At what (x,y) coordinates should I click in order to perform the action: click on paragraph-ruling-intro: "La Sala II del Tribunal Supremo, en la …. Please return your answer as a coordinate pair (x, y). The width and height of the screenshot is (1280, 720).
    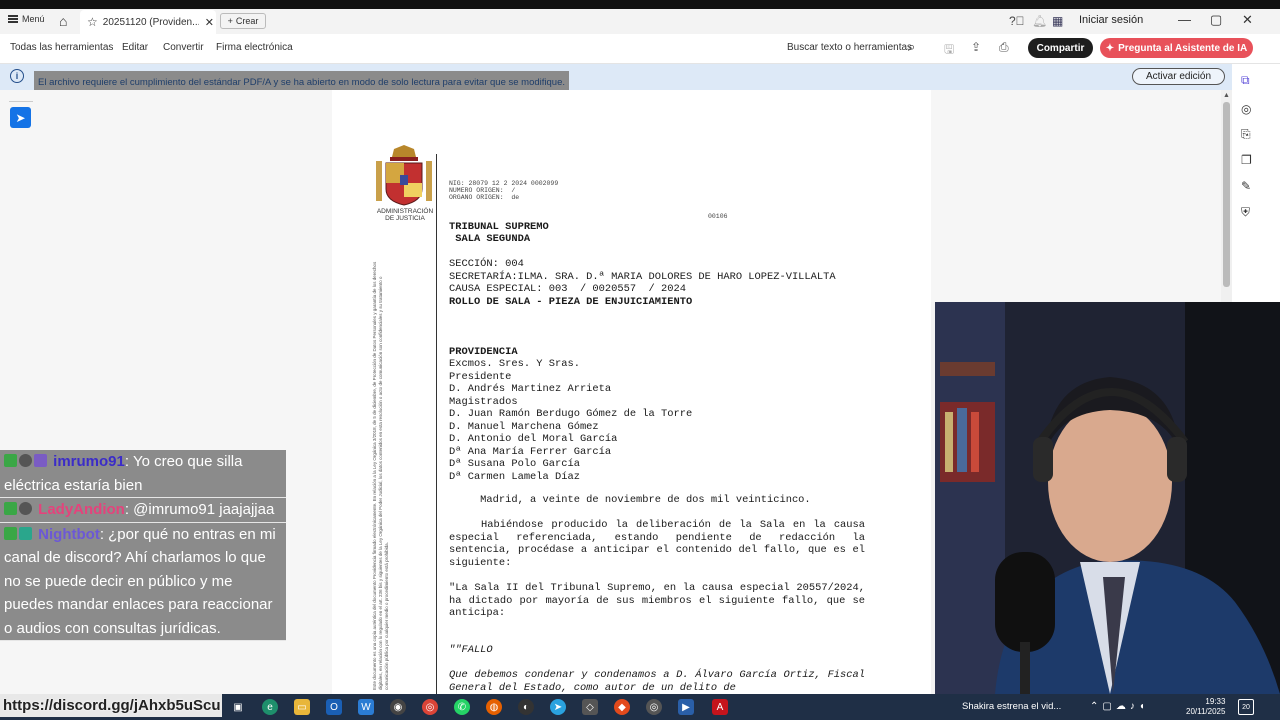
    Looking at the image, I should click on (657, 600).